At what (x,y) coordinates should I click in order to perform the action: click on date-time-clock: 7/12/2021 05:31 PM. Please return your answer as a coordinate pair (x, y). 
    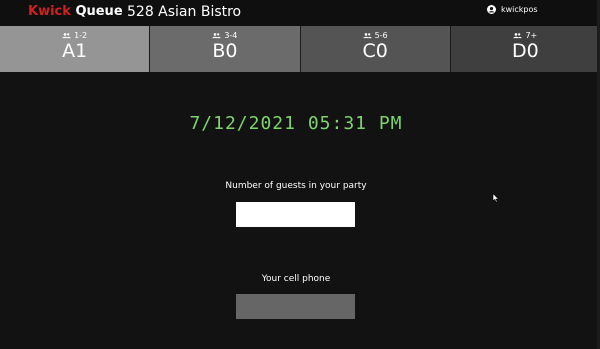
    Looking at the image, I should click on (296, 123).